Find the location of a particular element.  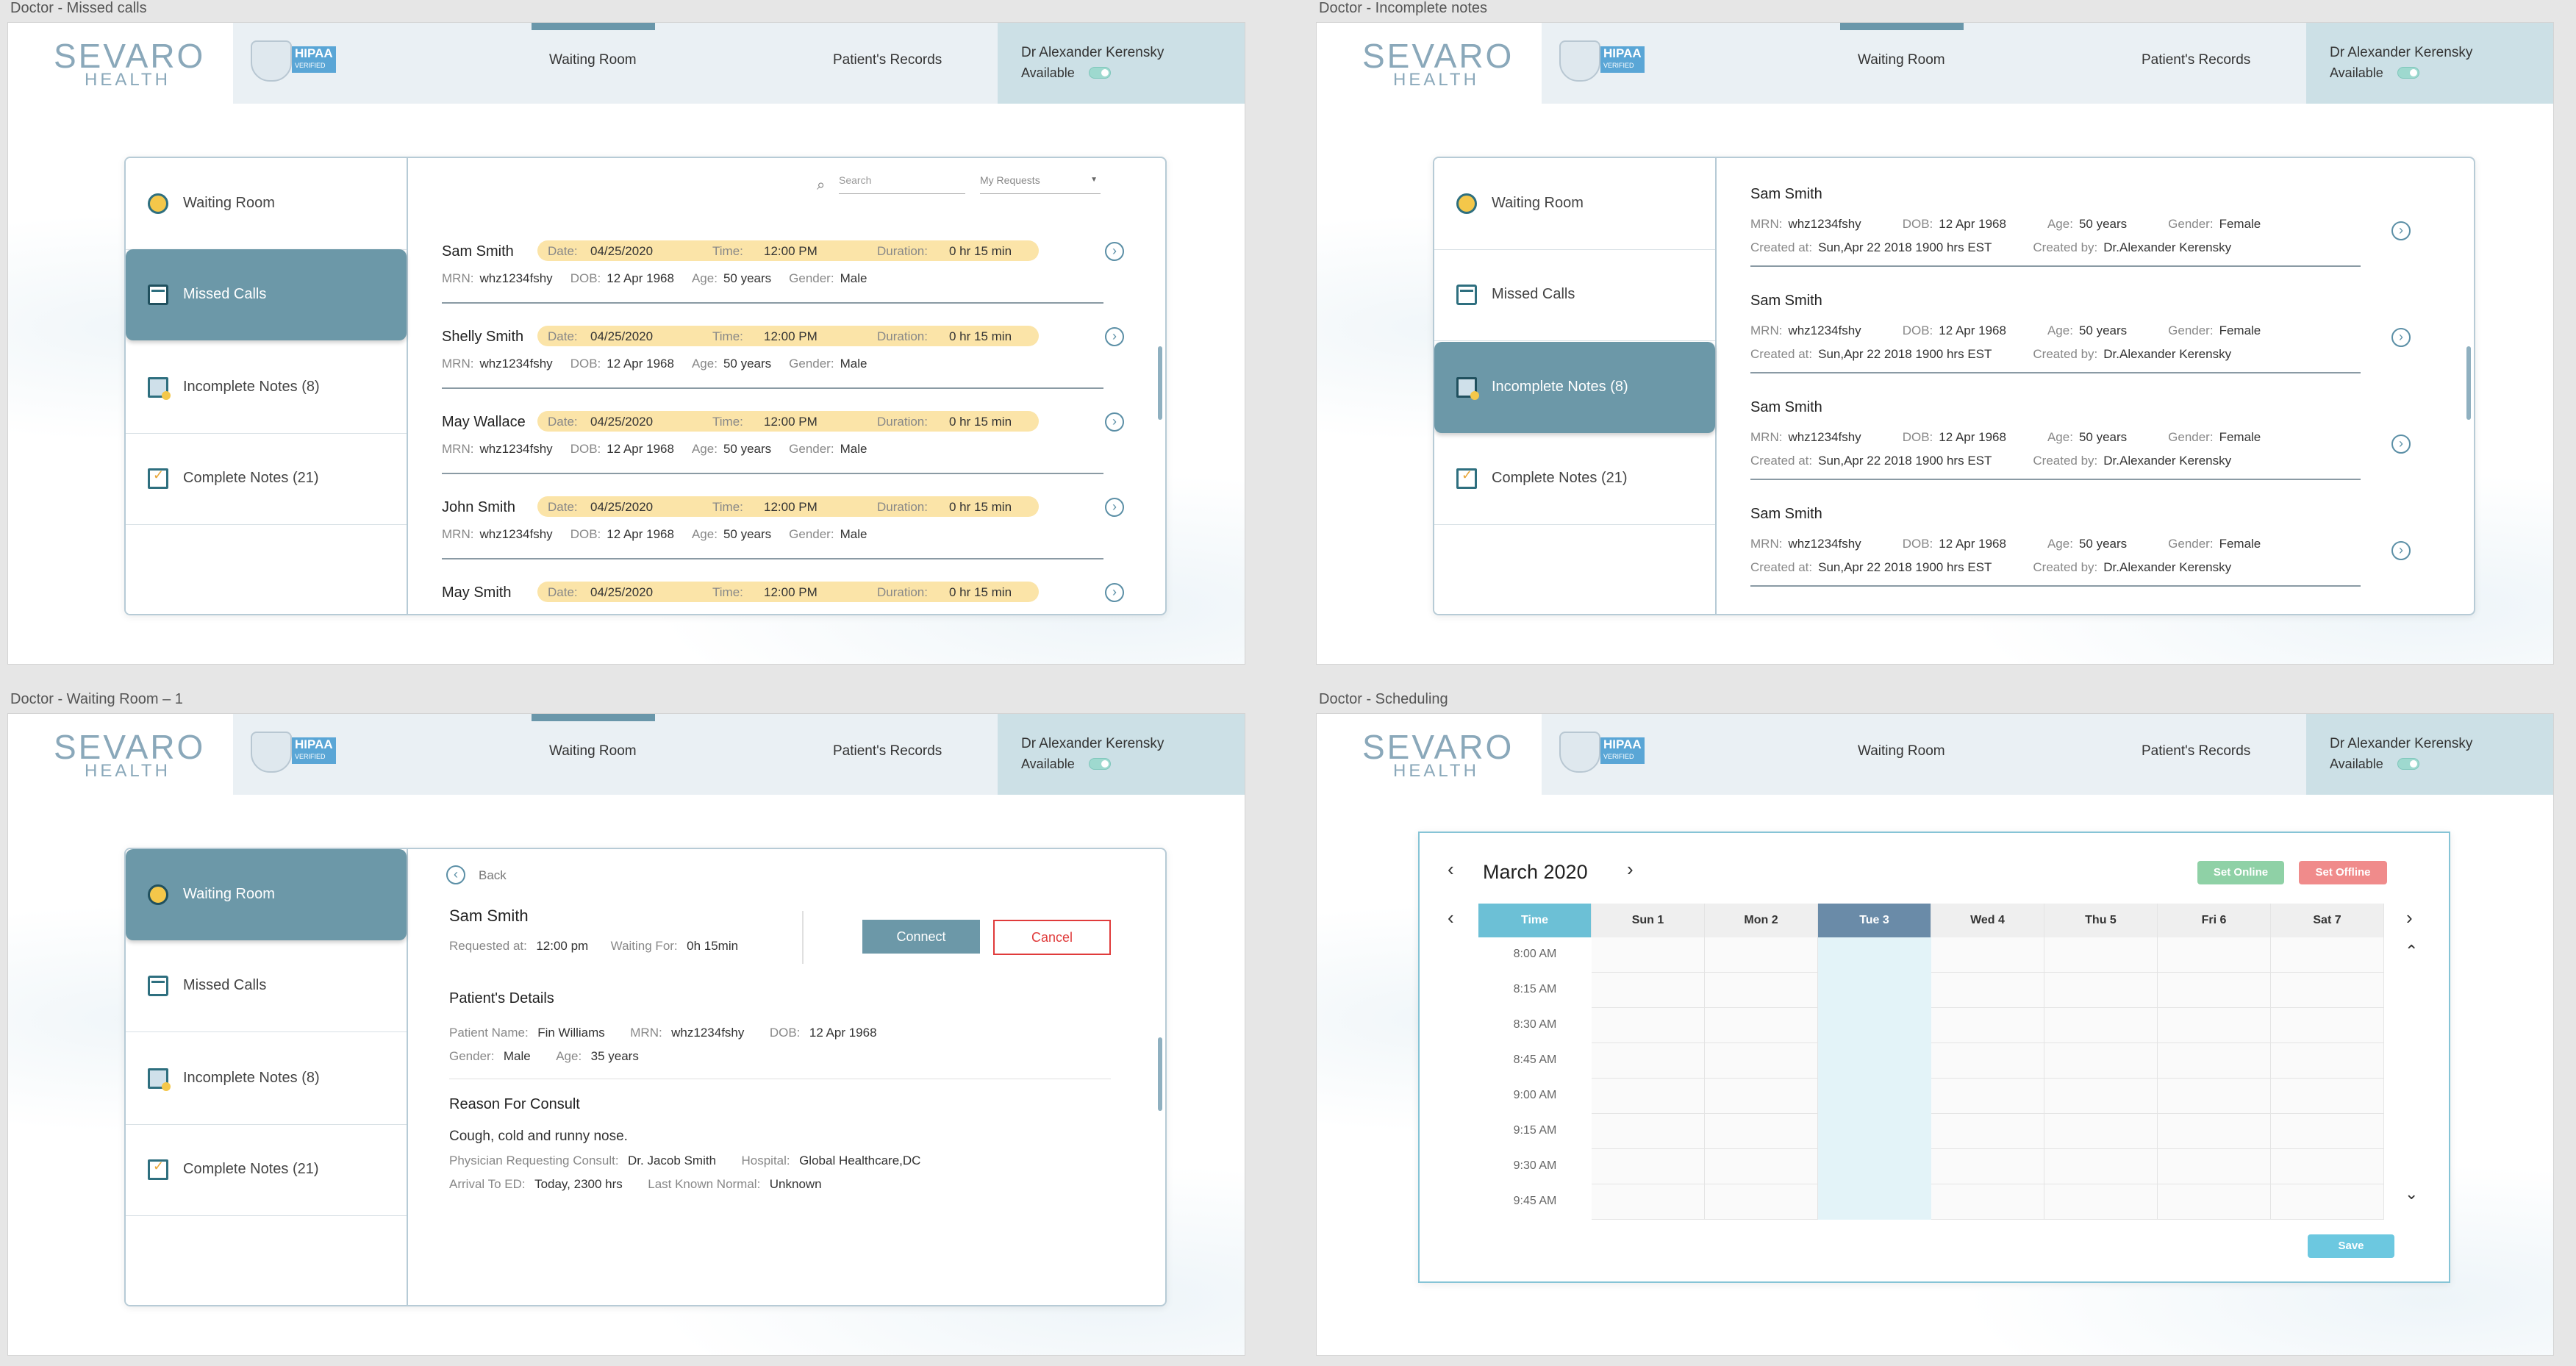

set-online-button: Set Online is located at coordinates (2240, 872).